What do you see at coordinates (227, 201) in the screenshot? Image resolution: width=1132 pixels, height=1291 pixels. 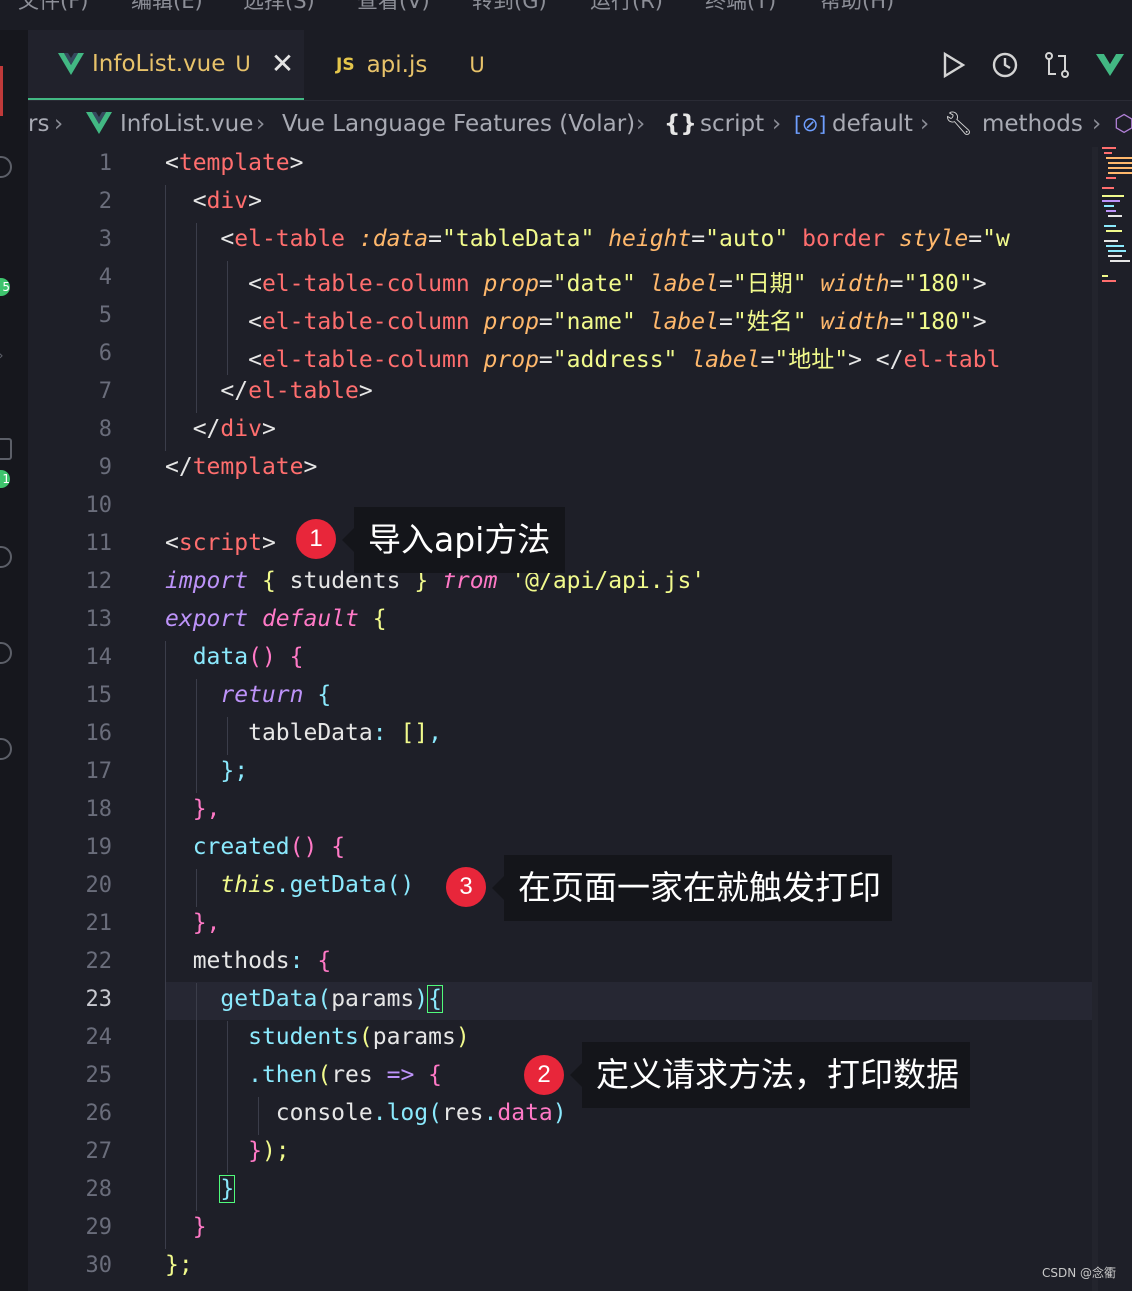 I see `code-line: <div>` at bounding box center [227, 201].